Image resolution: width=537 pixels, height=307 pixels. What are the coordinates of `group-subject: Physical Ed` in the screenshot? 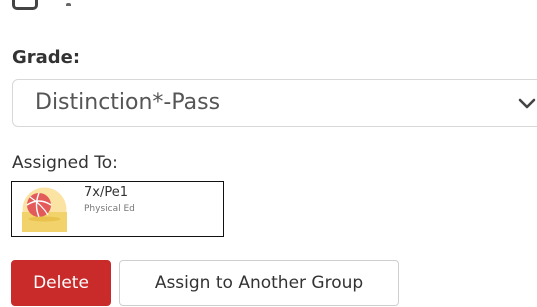 It's located at (109, 209).